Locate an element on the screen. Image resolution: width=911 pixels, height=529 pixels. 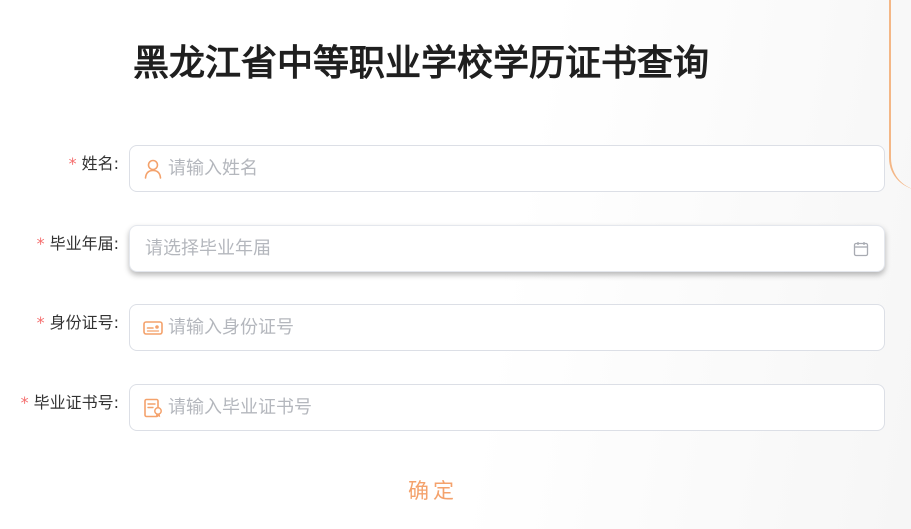
certificate-icon is located at coordinates (153, 408).